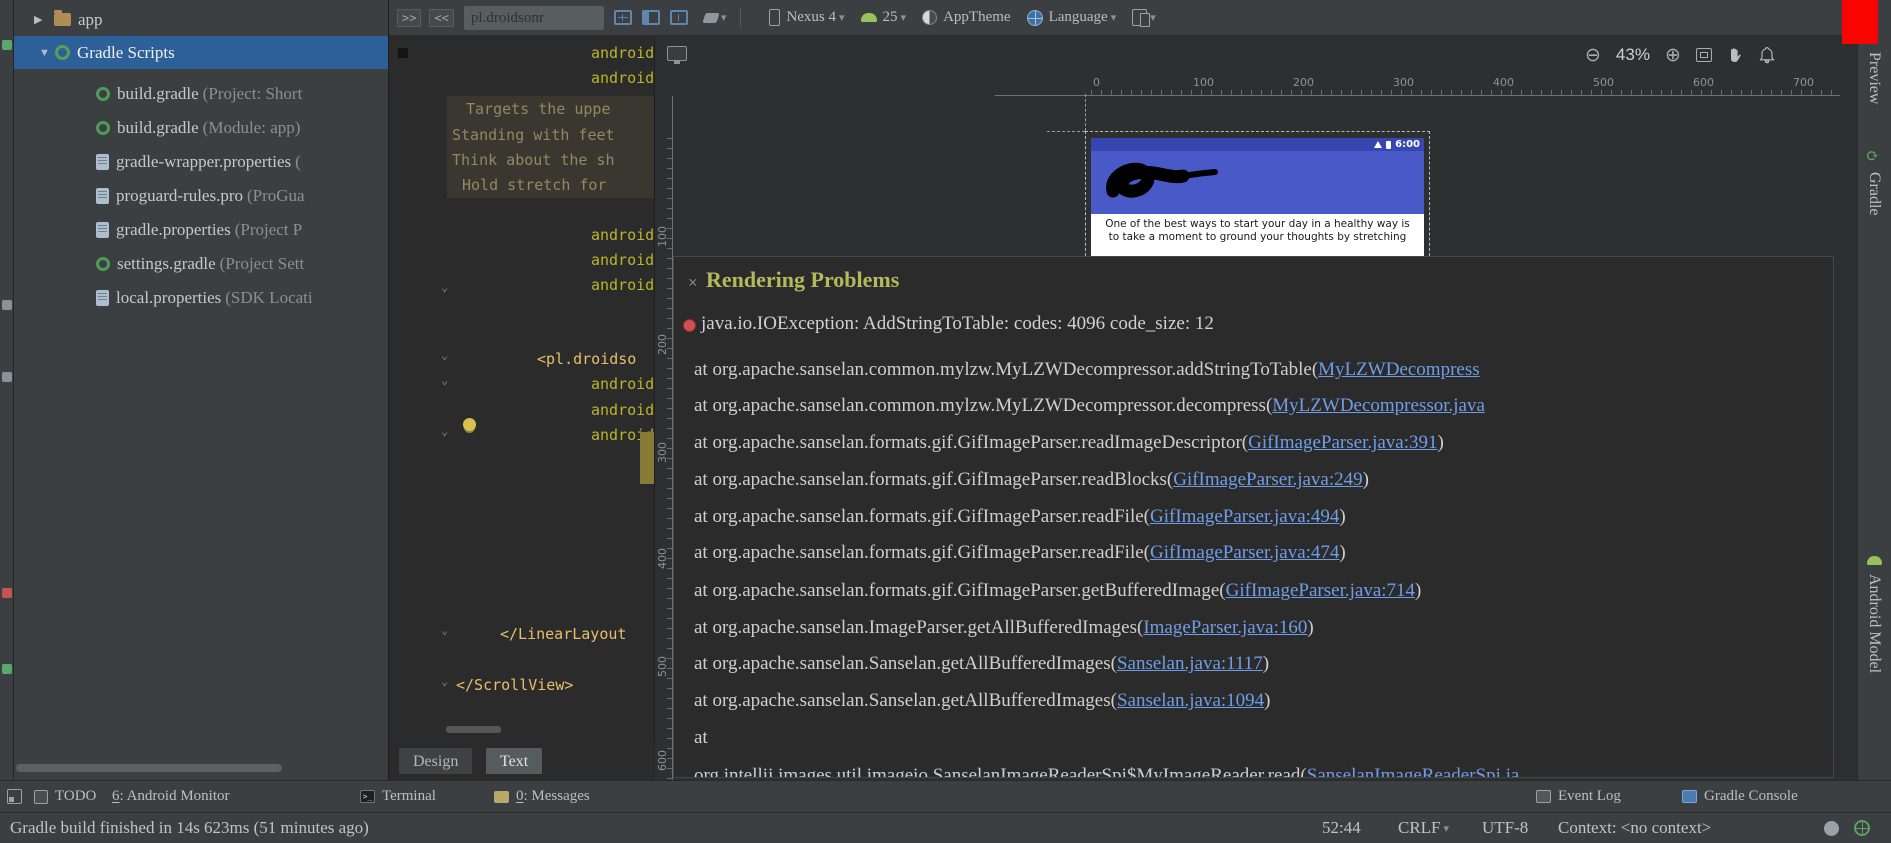 The height and width of the screenshot is (843, 1891). Describe the element at coordinates (441, 17) in the screenshot. I see `nav-back-button: <<` at that location.